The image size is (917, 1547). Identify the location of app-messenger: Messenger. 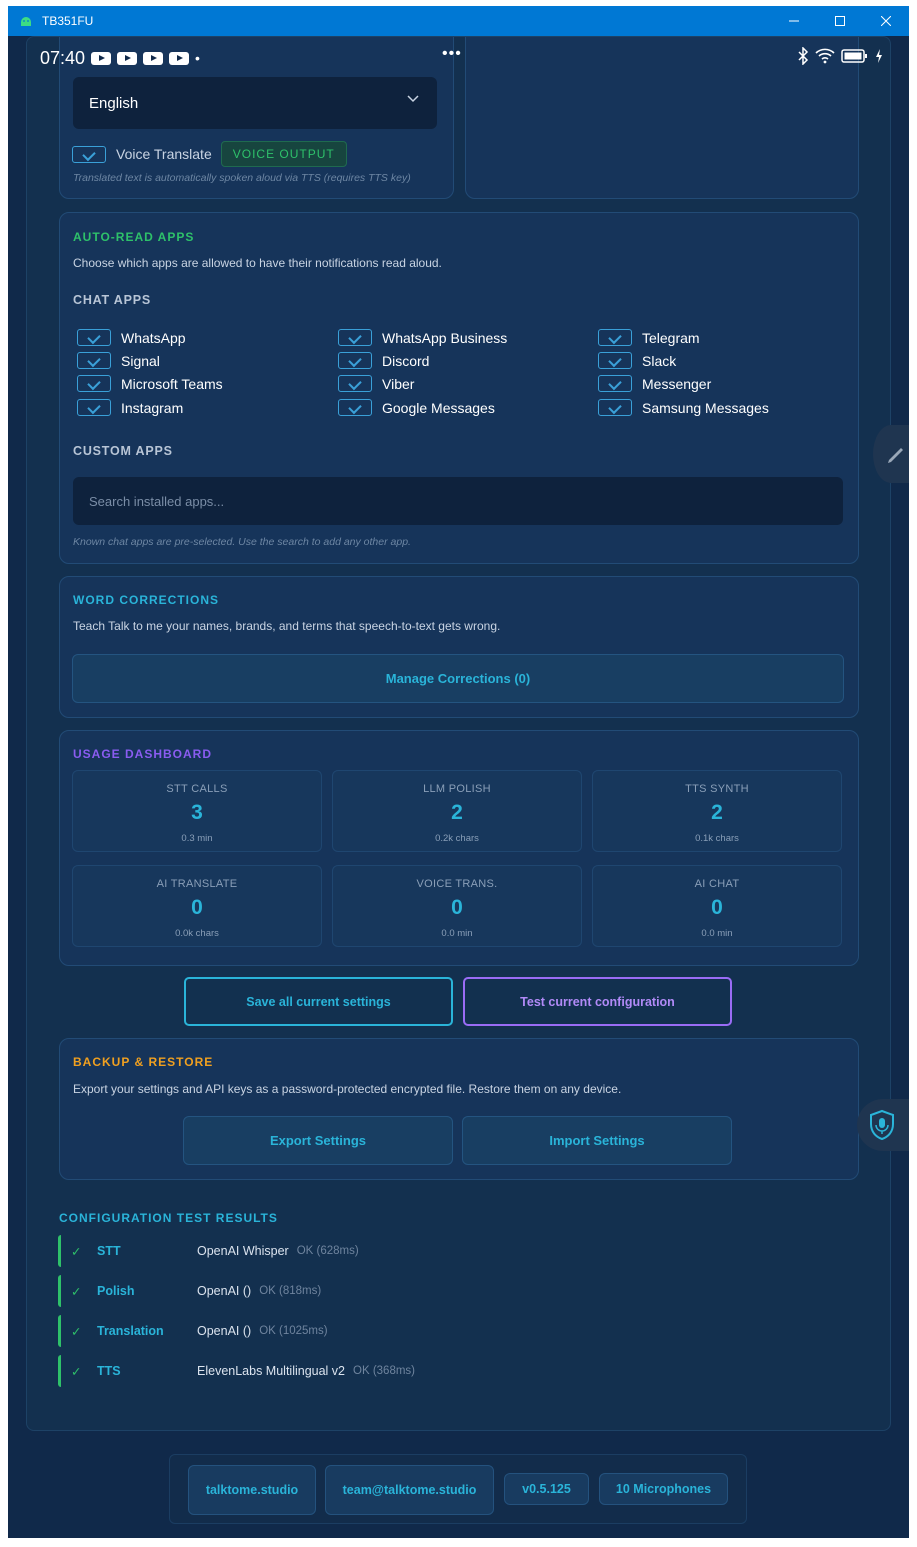
(654, 383).